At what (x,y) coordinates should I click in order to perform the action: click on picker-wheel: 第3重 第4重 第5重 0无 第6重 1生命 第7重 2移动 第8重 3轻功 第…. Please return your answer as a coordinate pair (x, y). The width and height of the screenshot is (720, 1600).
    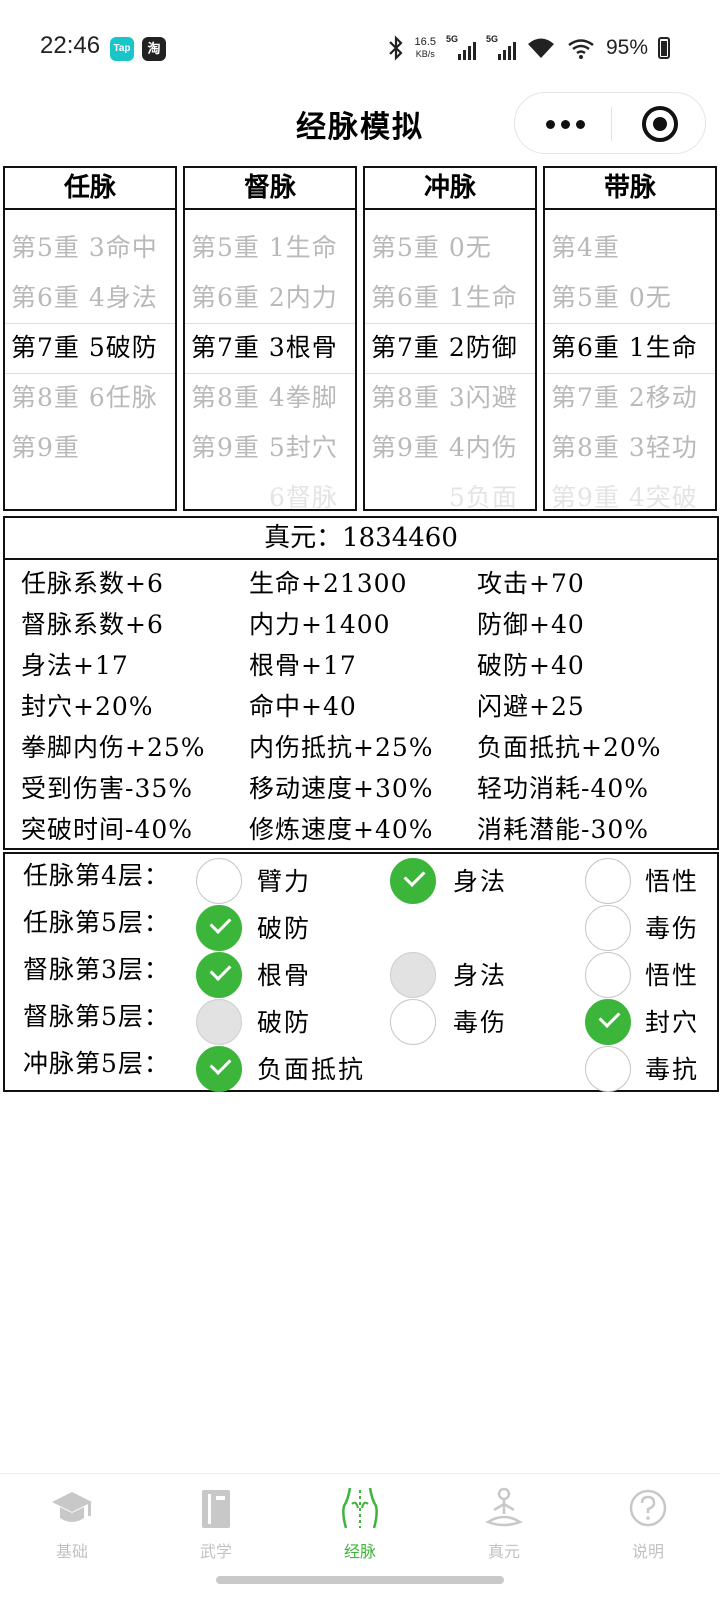
    Looking at the image, I should click on (630, 359).